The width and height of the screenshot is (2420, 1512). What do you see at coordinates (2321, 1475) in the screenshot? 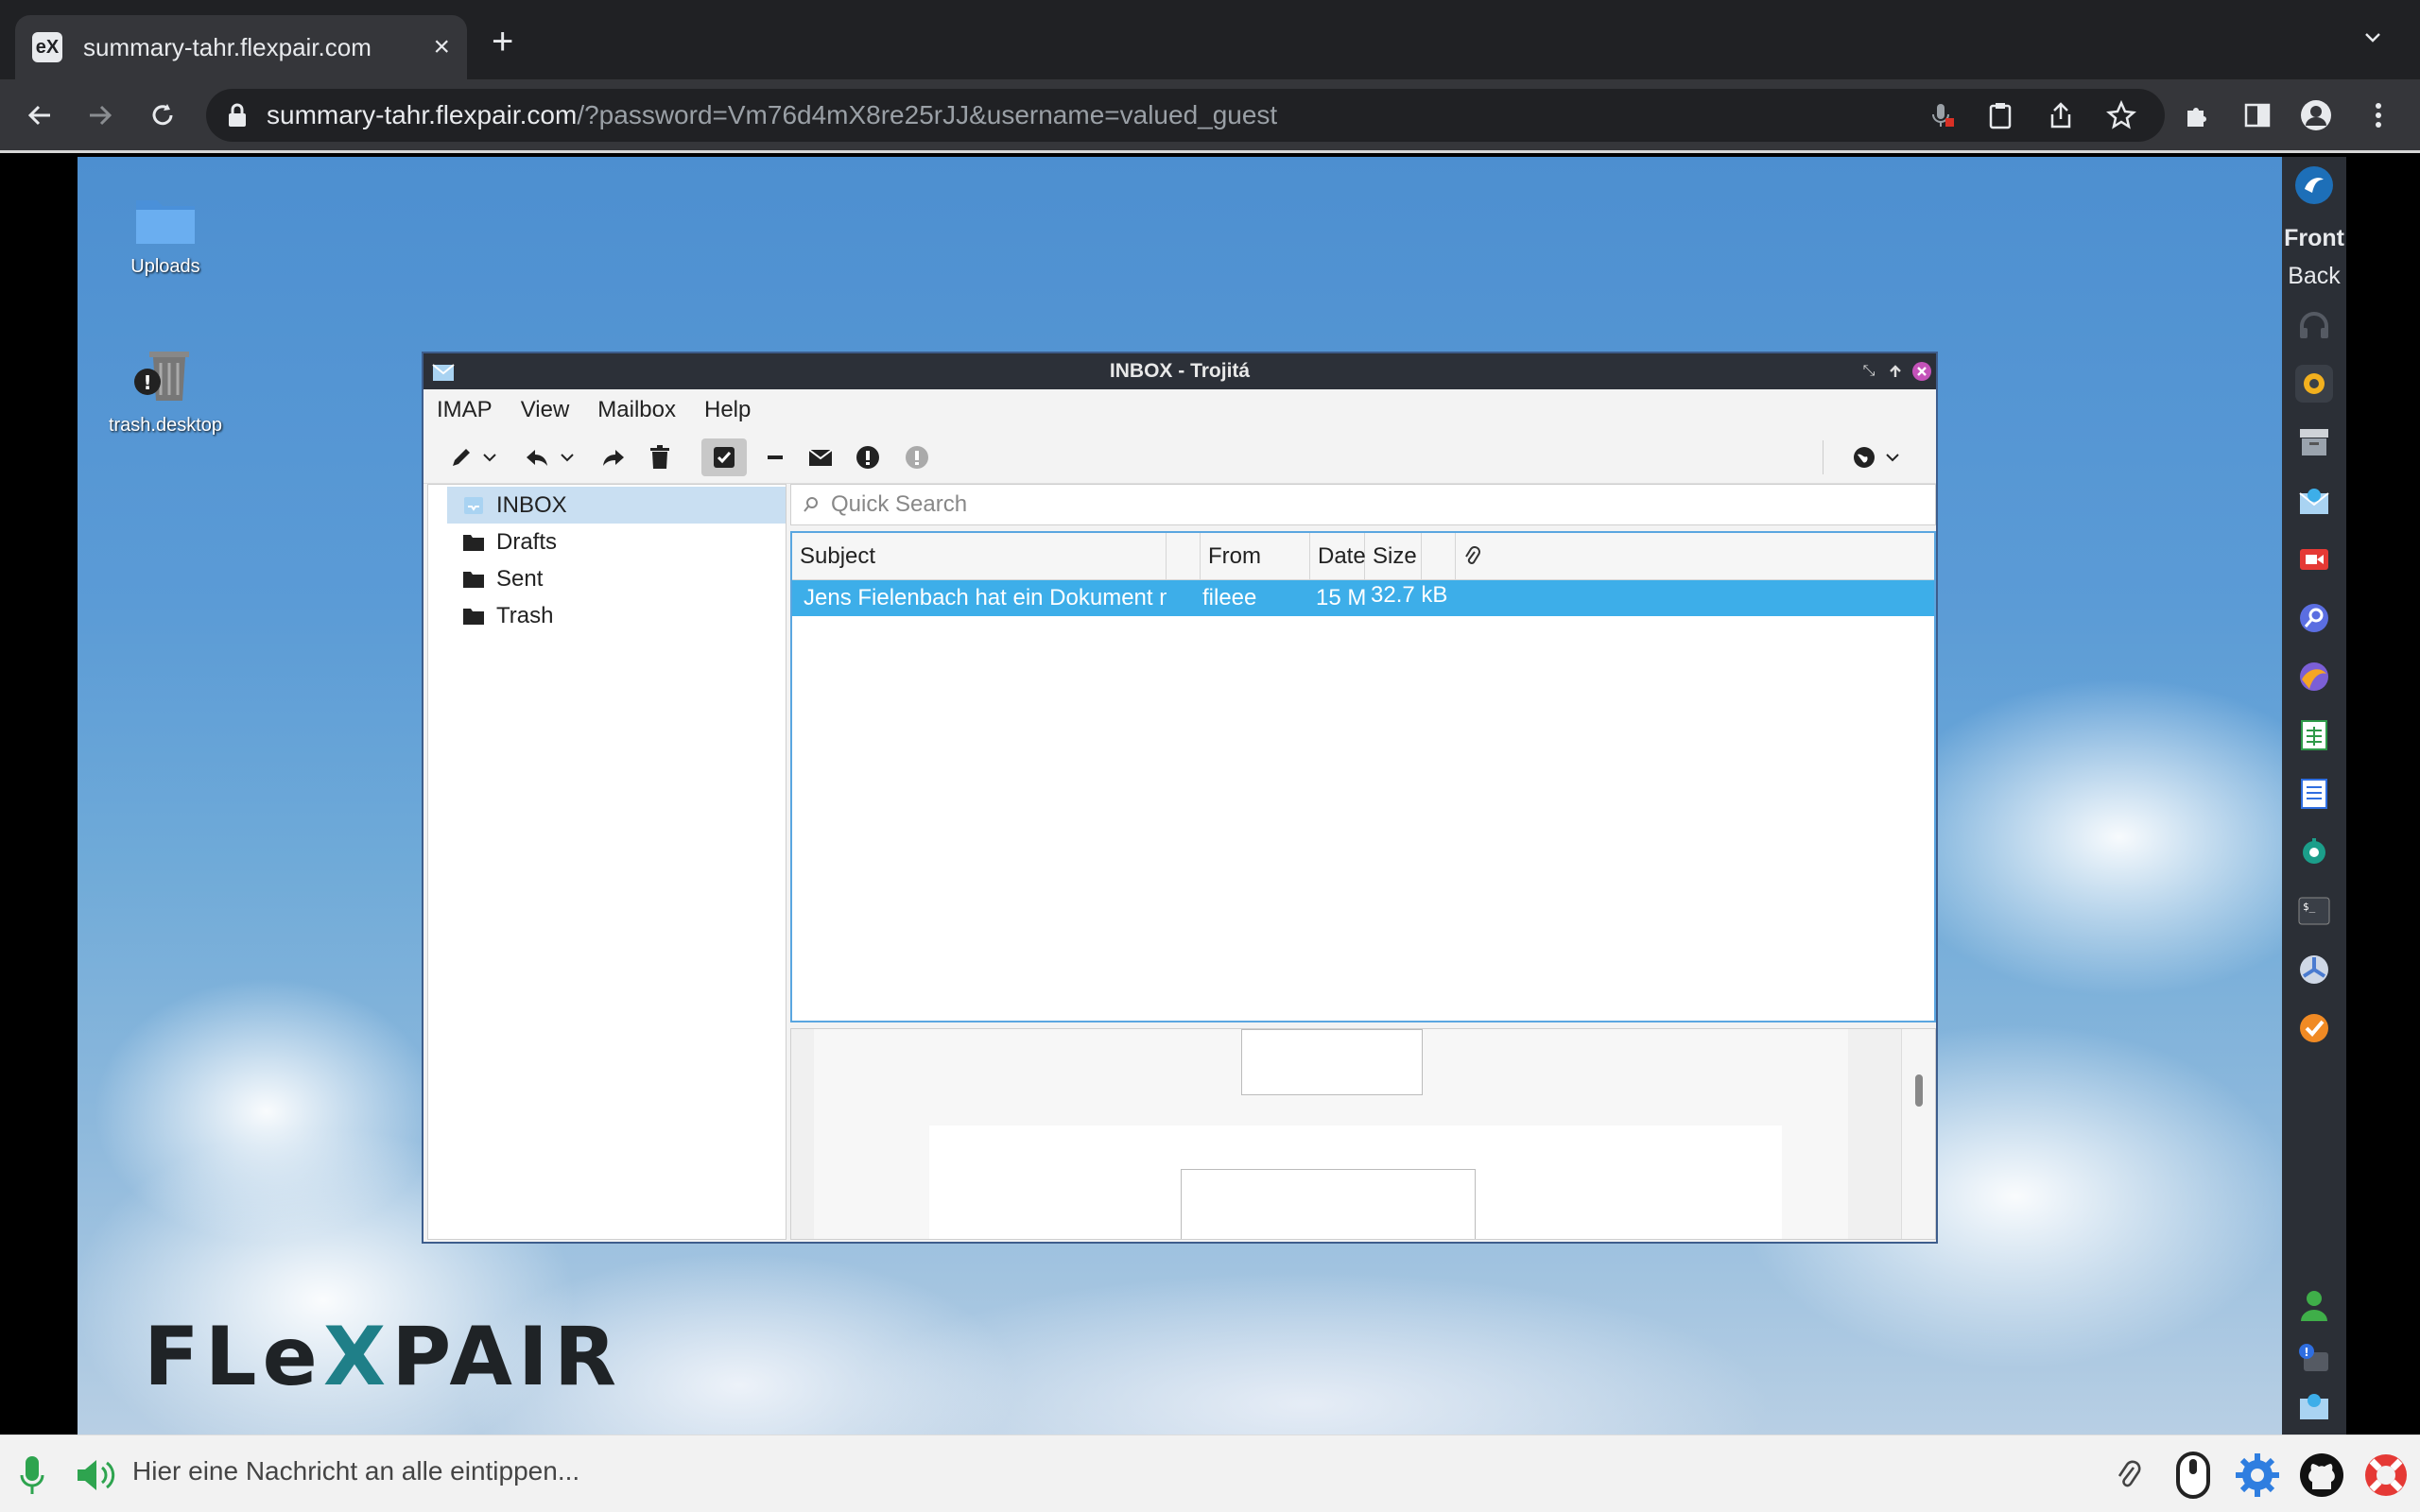
I see `github-icon` at bounding box center [2321, 1475].